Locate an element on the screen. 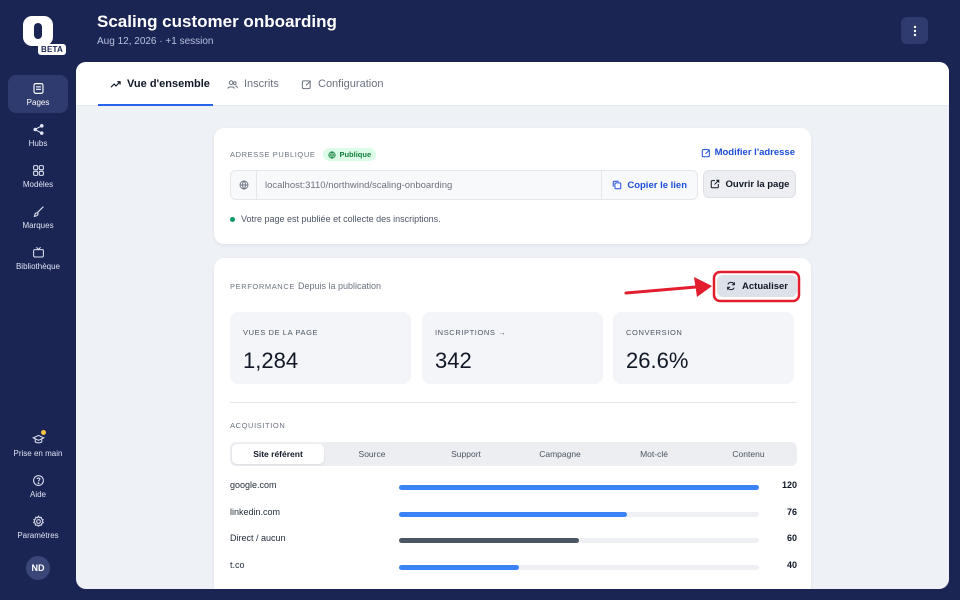  more-options-button is located at coordinates (914, 30).